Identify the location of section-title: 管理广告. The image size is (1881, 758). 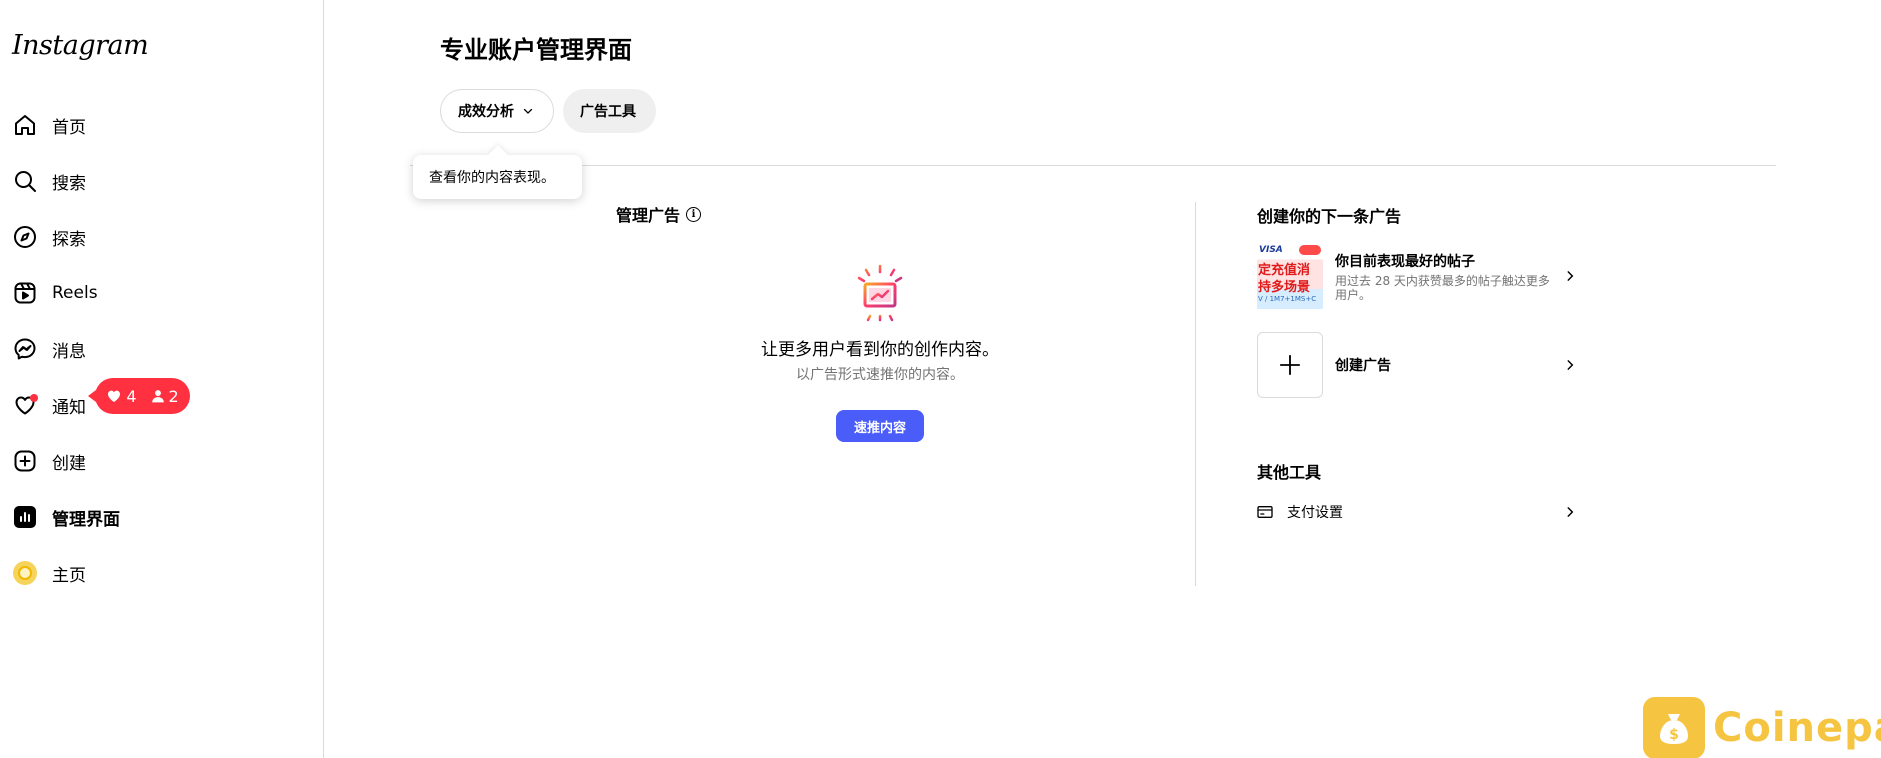
(648, 215).